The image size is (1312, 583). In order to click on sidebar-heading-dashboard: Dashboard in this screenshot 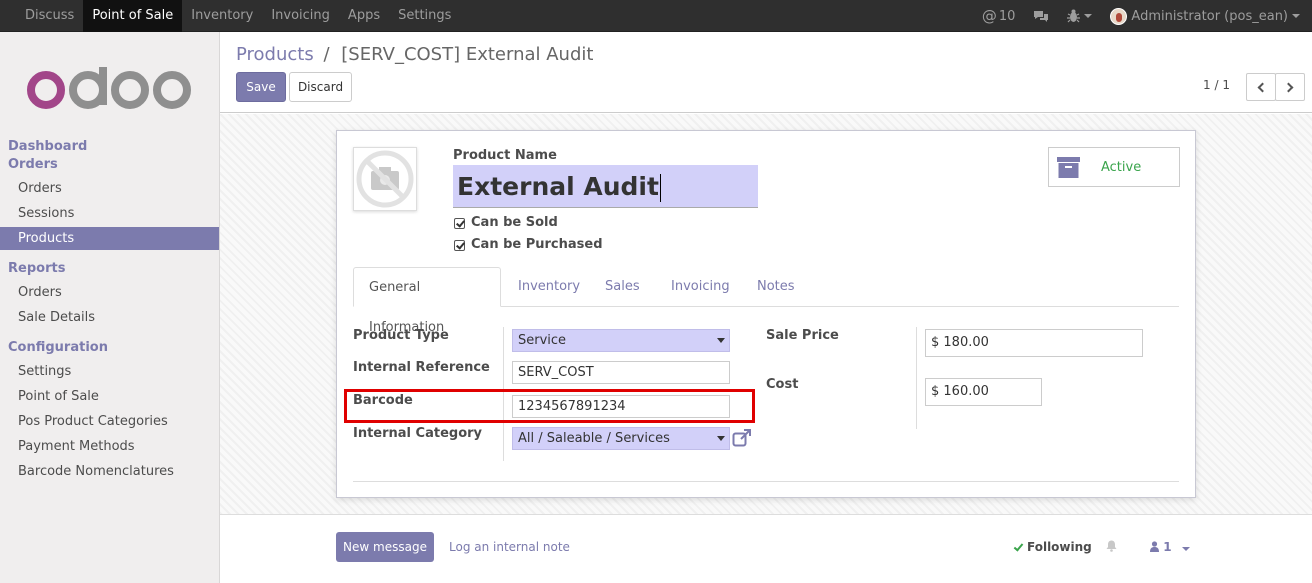, I will do `click(47, 146)`.